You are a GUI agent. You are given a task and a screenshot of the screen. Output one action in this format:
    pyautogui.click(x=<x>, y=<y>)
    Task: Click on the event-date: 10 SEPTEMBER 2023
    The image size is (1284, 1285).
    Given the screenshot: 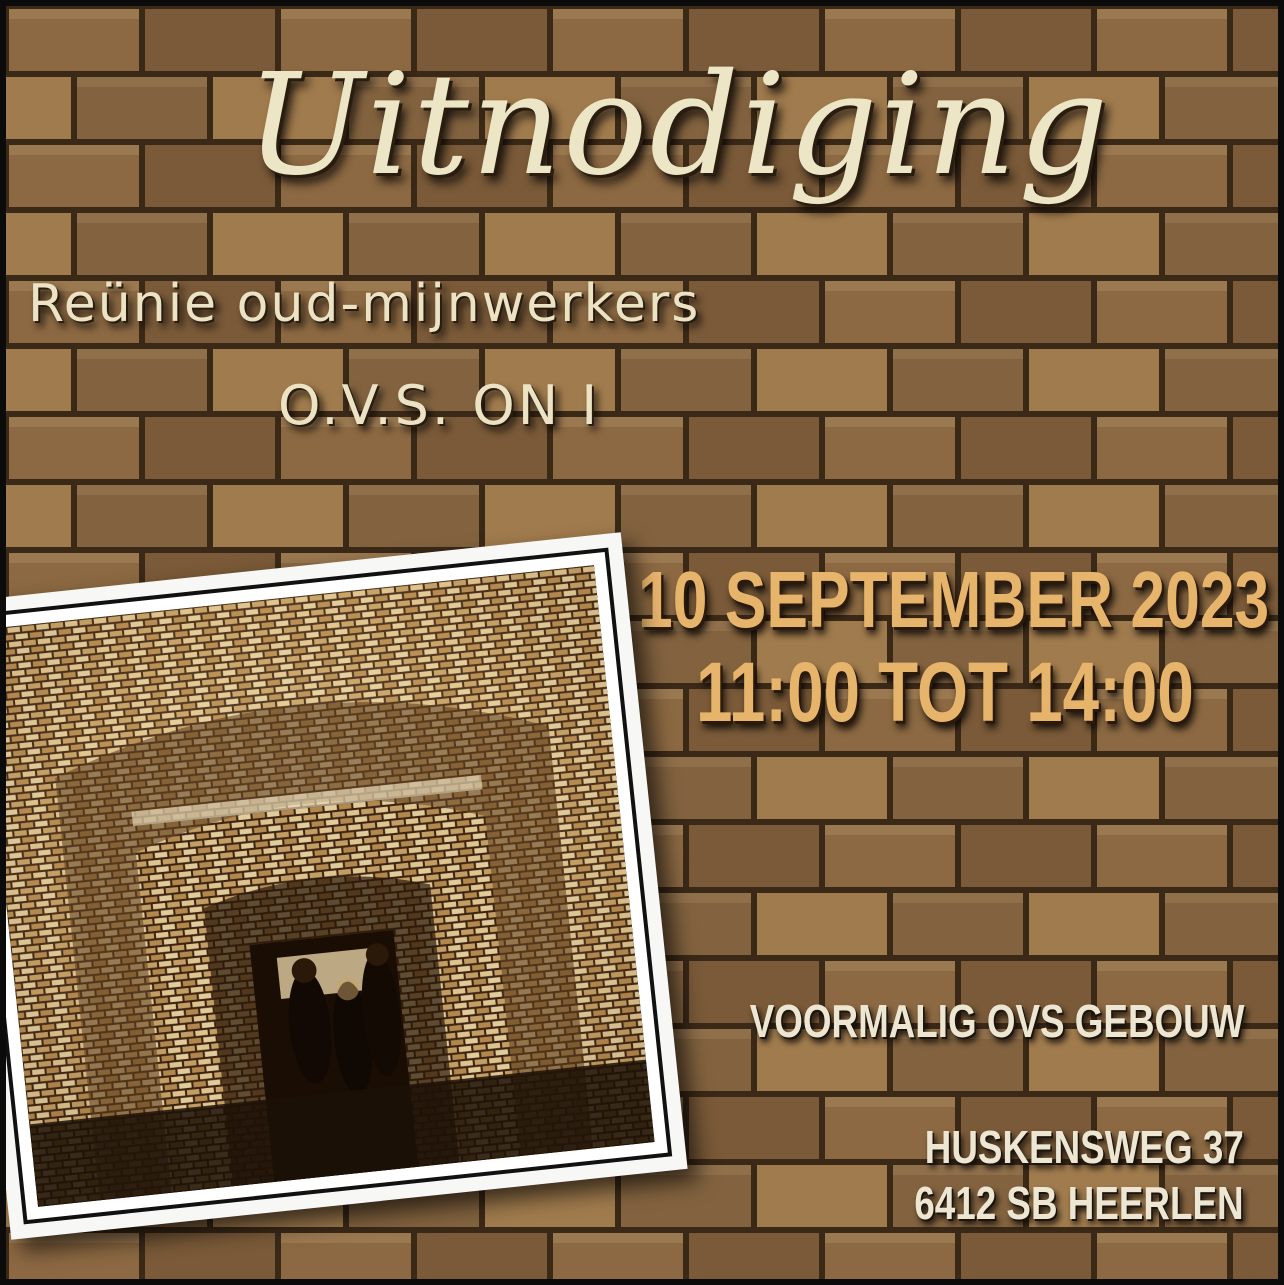 What is the action you would take?
    pyautogui.click(x=954, y=599)
    